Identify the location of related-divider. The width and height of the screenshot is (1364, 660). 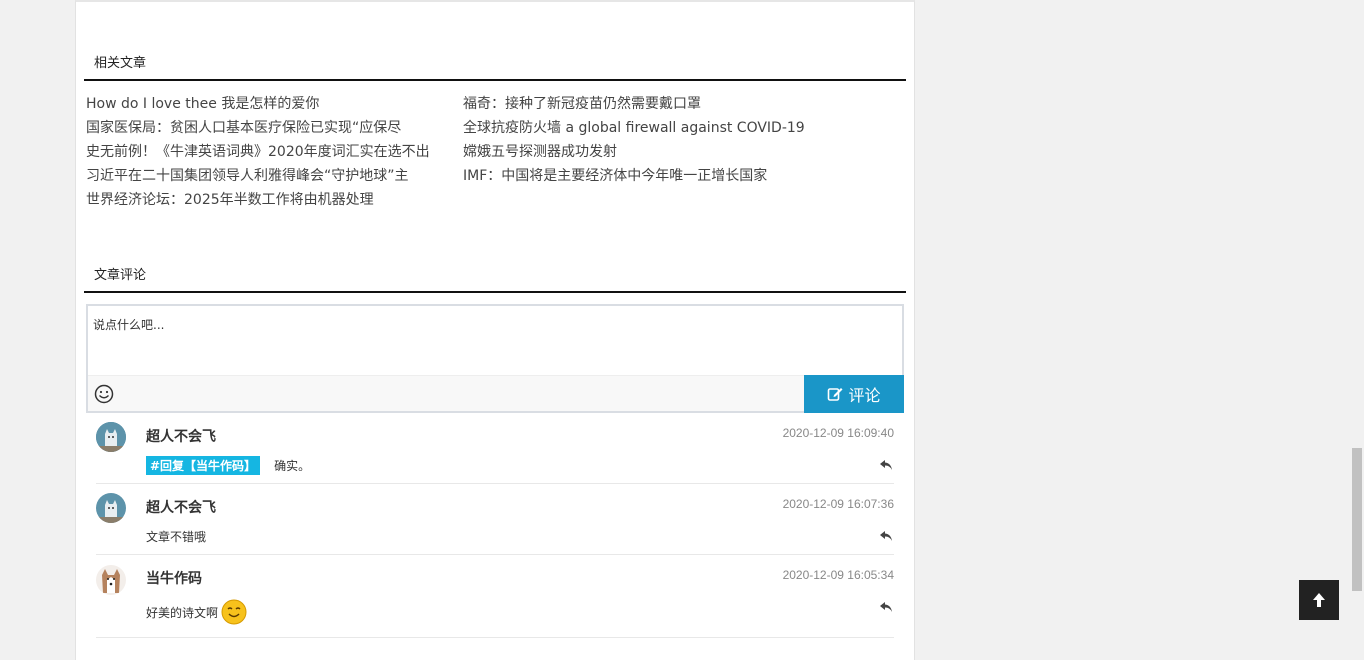
(495, 80).